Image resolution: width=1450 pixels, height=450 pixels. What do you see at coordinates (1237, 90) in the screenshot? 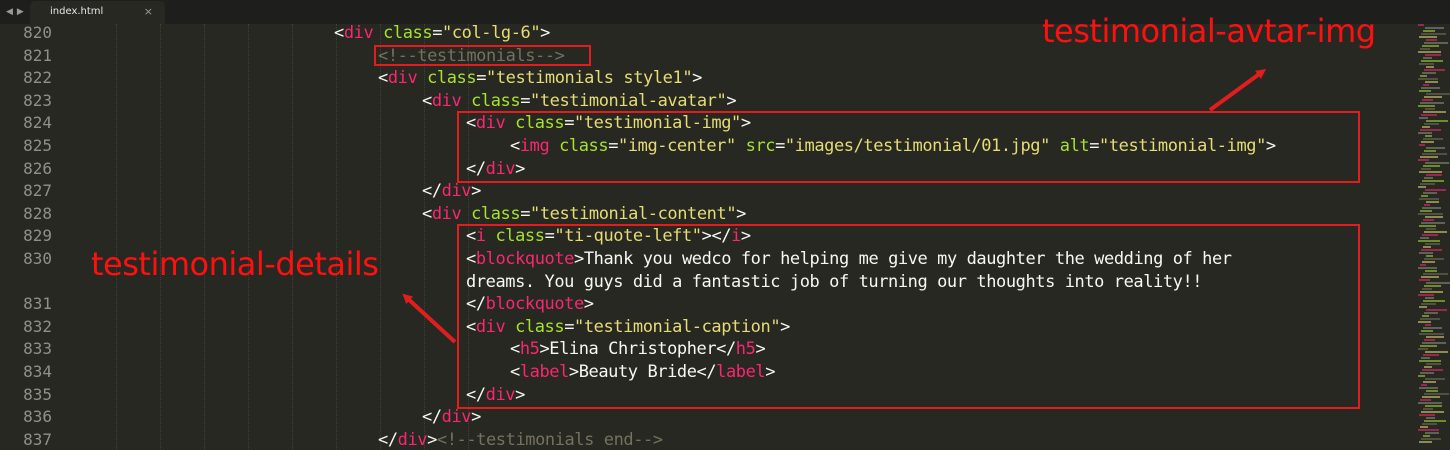
I see `arrow-to-avatar-label` at bounding box center [1237, 90].